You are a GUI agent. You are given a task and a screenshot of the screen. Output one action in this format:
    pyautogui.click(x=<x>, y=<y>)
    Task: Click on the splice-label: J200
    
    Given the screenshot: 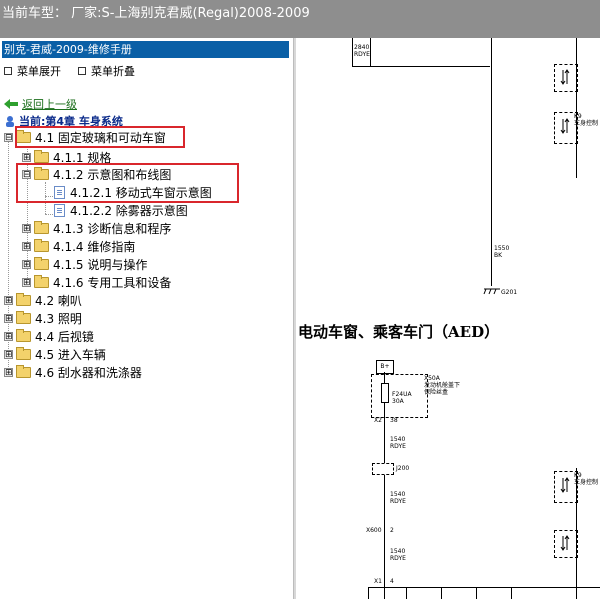 What is the action you would take?
    pyautogui.click(x=403, y=468)
    